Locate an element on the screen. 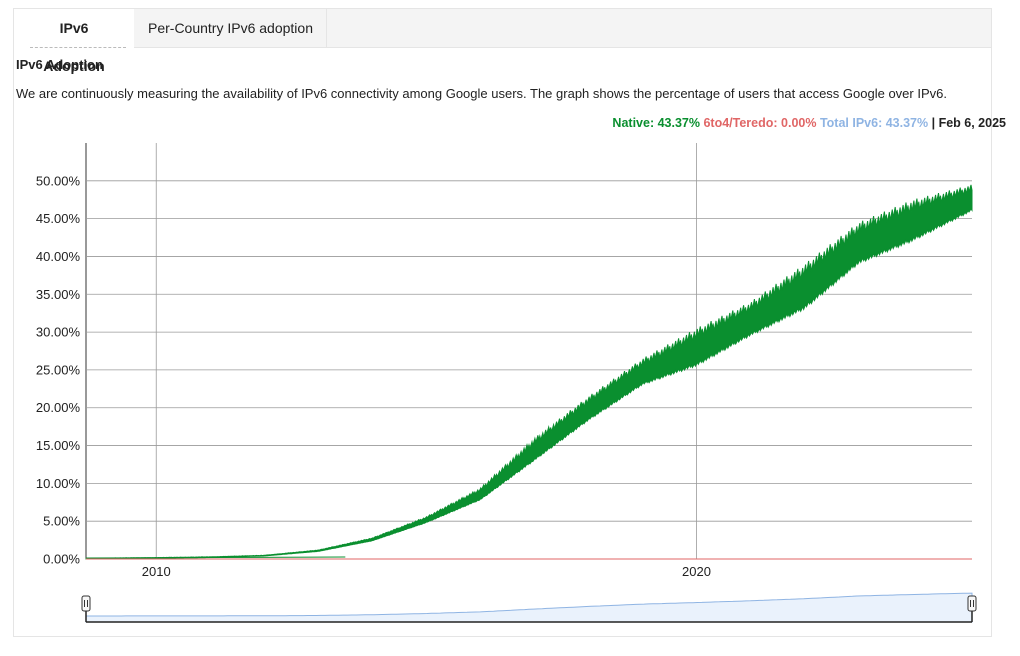  y-tick-label: 25.00% is located at coordinates (58, 369).